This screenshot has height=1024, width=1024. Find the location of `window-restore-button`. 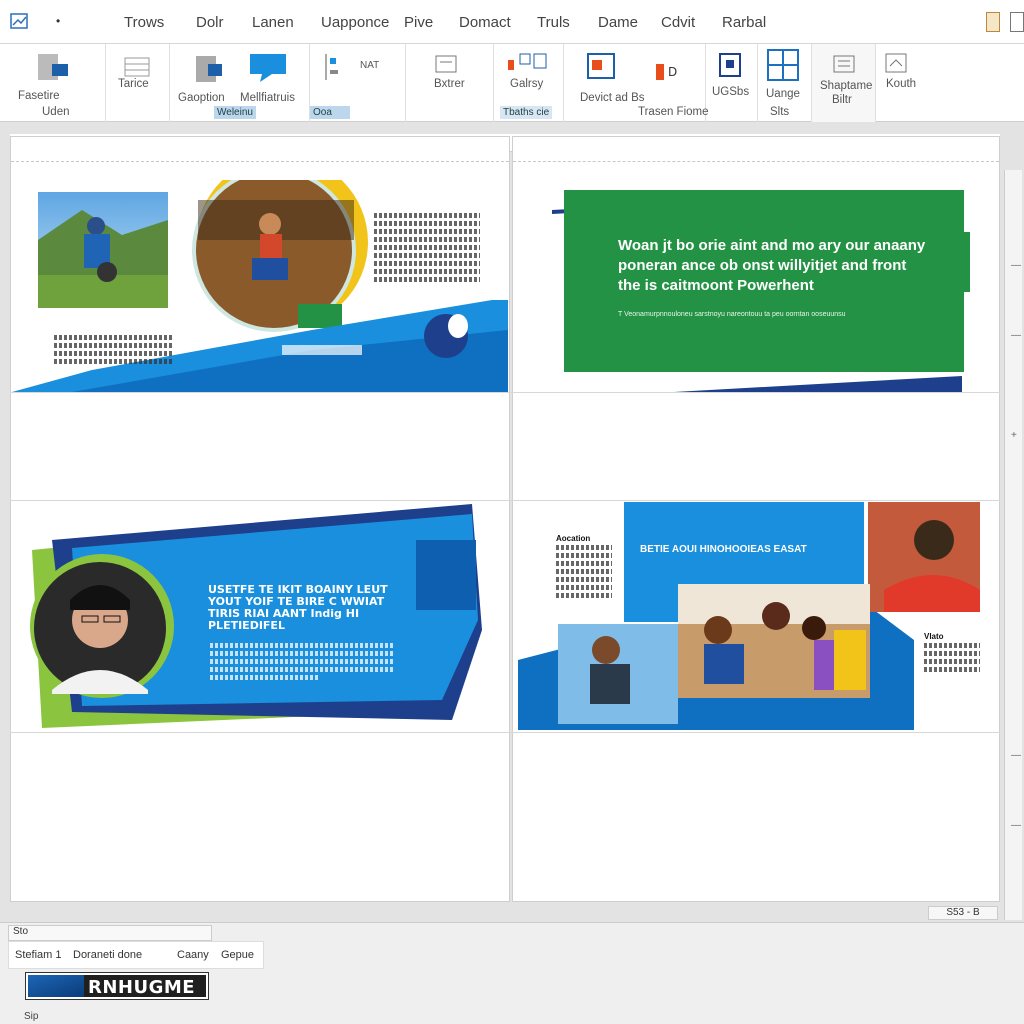

window-restore-button is located at coordinates (993, 22).